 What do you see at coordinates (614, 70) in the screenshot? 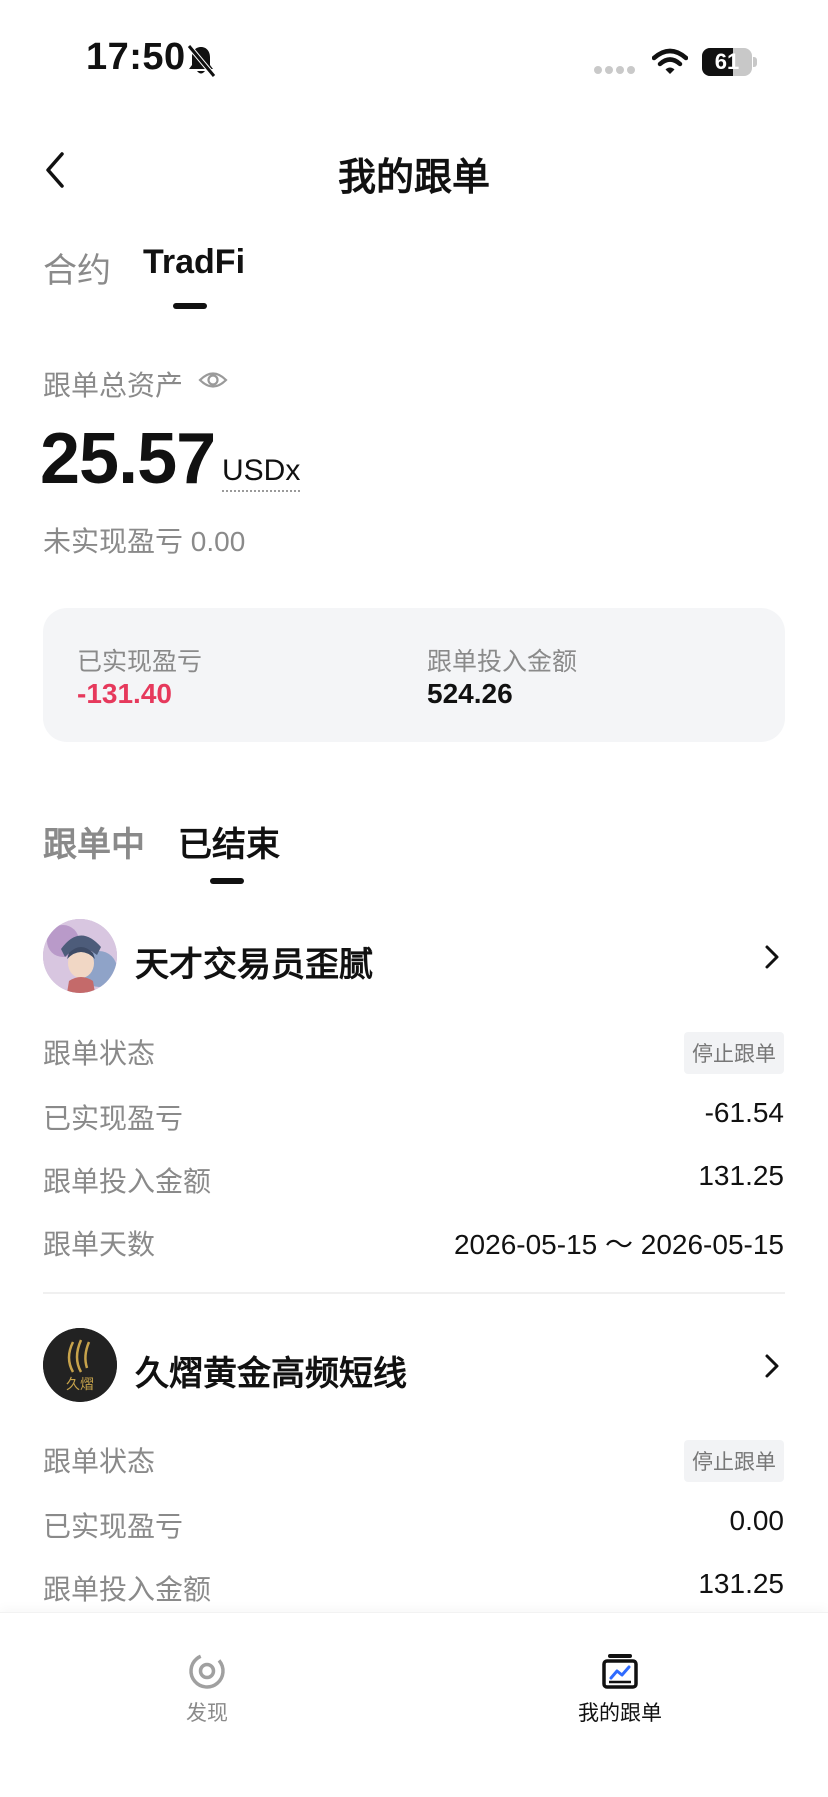
I see `signal-dots-icon` at bounding box center [614, 70].